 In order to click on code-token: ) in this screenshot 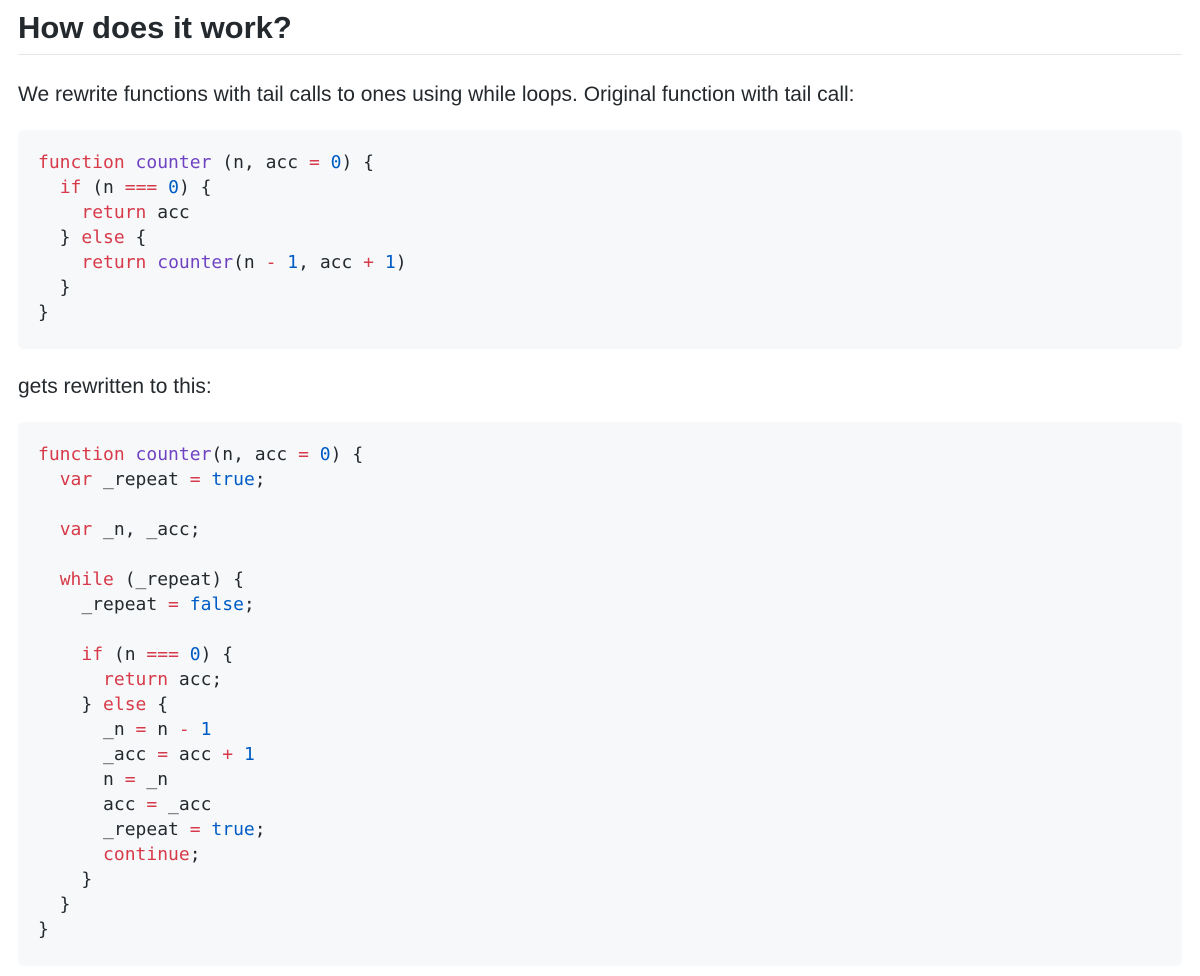, I will do `click(401, 262)`.